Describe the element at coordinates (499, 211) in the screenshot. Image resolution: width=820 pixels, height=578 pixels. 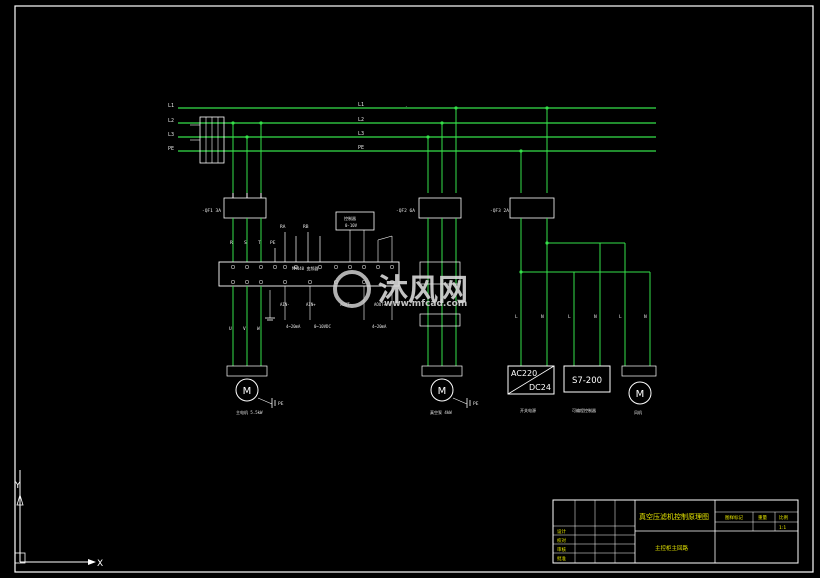
I see `breaker-label: -QF3 2A` at that location.